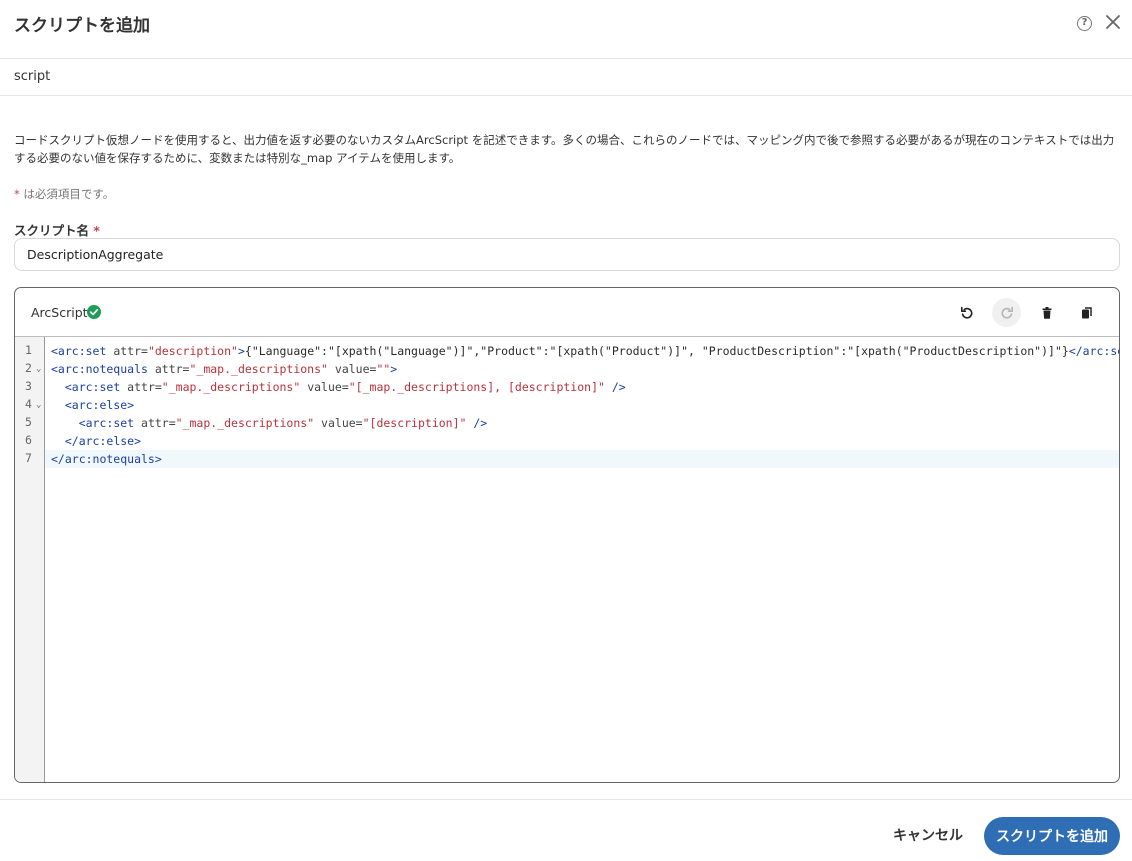 The height and width of the screenshot is (861, 1132). Describe the element at coordinates (32, 76) in the screenshot. I see `dialog-subtitle: script` at that location.